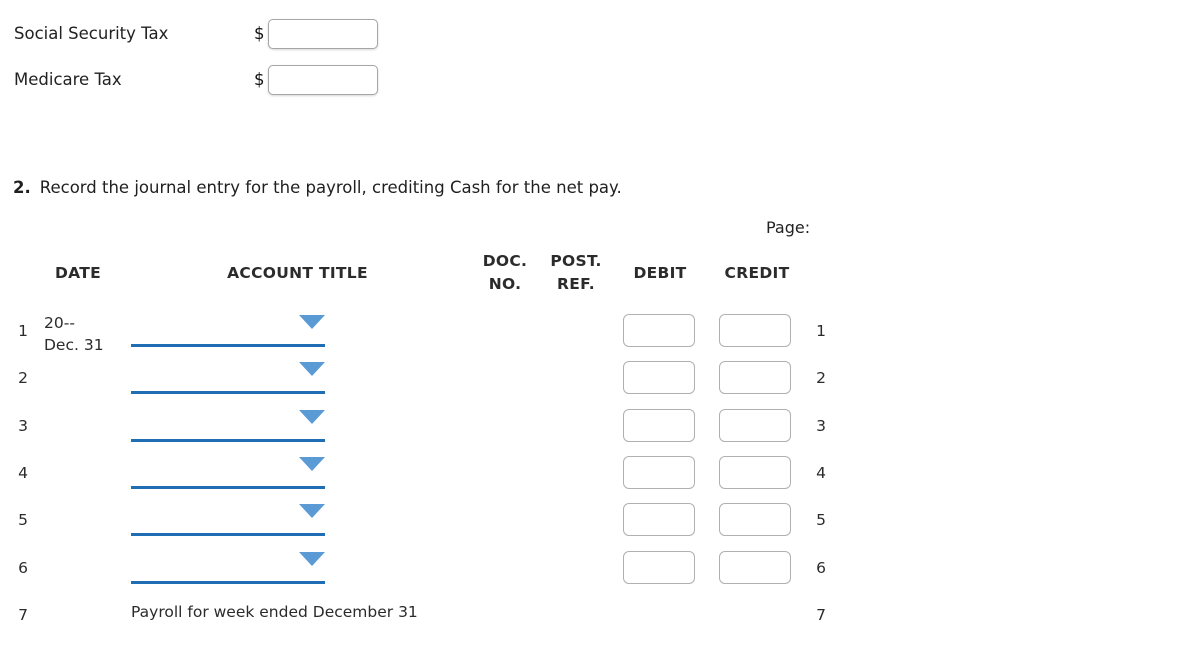  What do you see at coordinates (23, 520) in the screenshot?
I see `row-number-left: 5` at bounding box center [23, 520].